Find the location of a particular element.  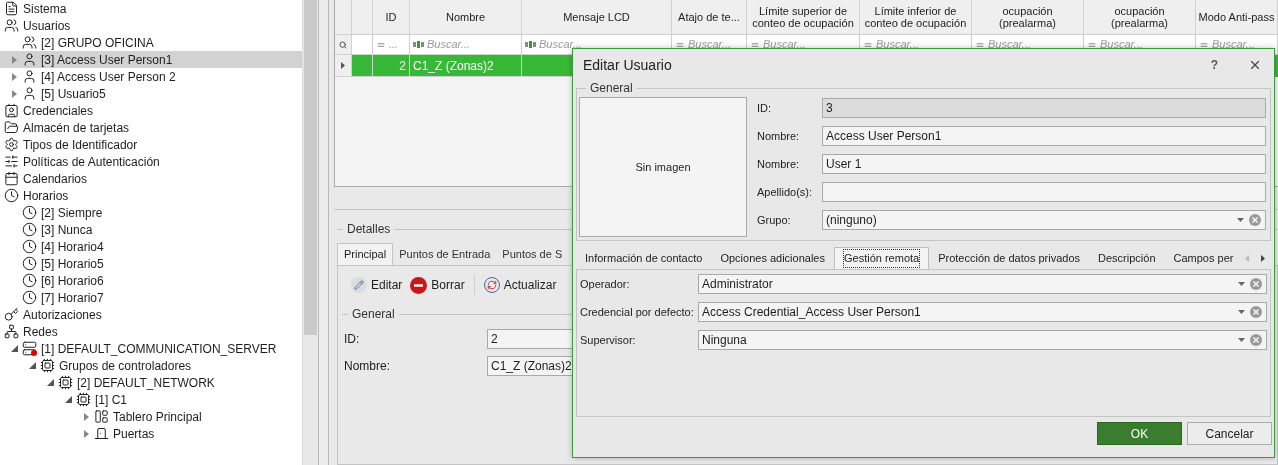

dropdown-field: Administrator is located at coordinates (982, 284).